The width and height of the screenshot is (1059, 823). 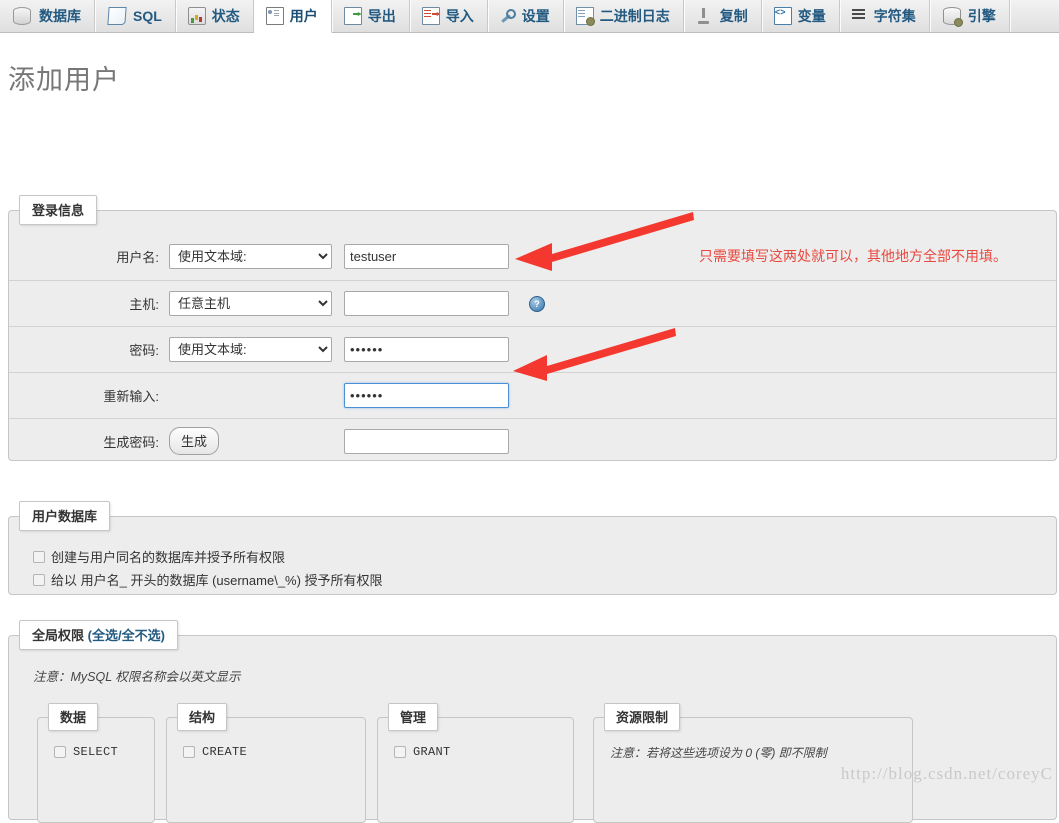 I want to click on privileges-note: 注意：MySQL 权限名称会以英文显示, so click(x=137, y=677).